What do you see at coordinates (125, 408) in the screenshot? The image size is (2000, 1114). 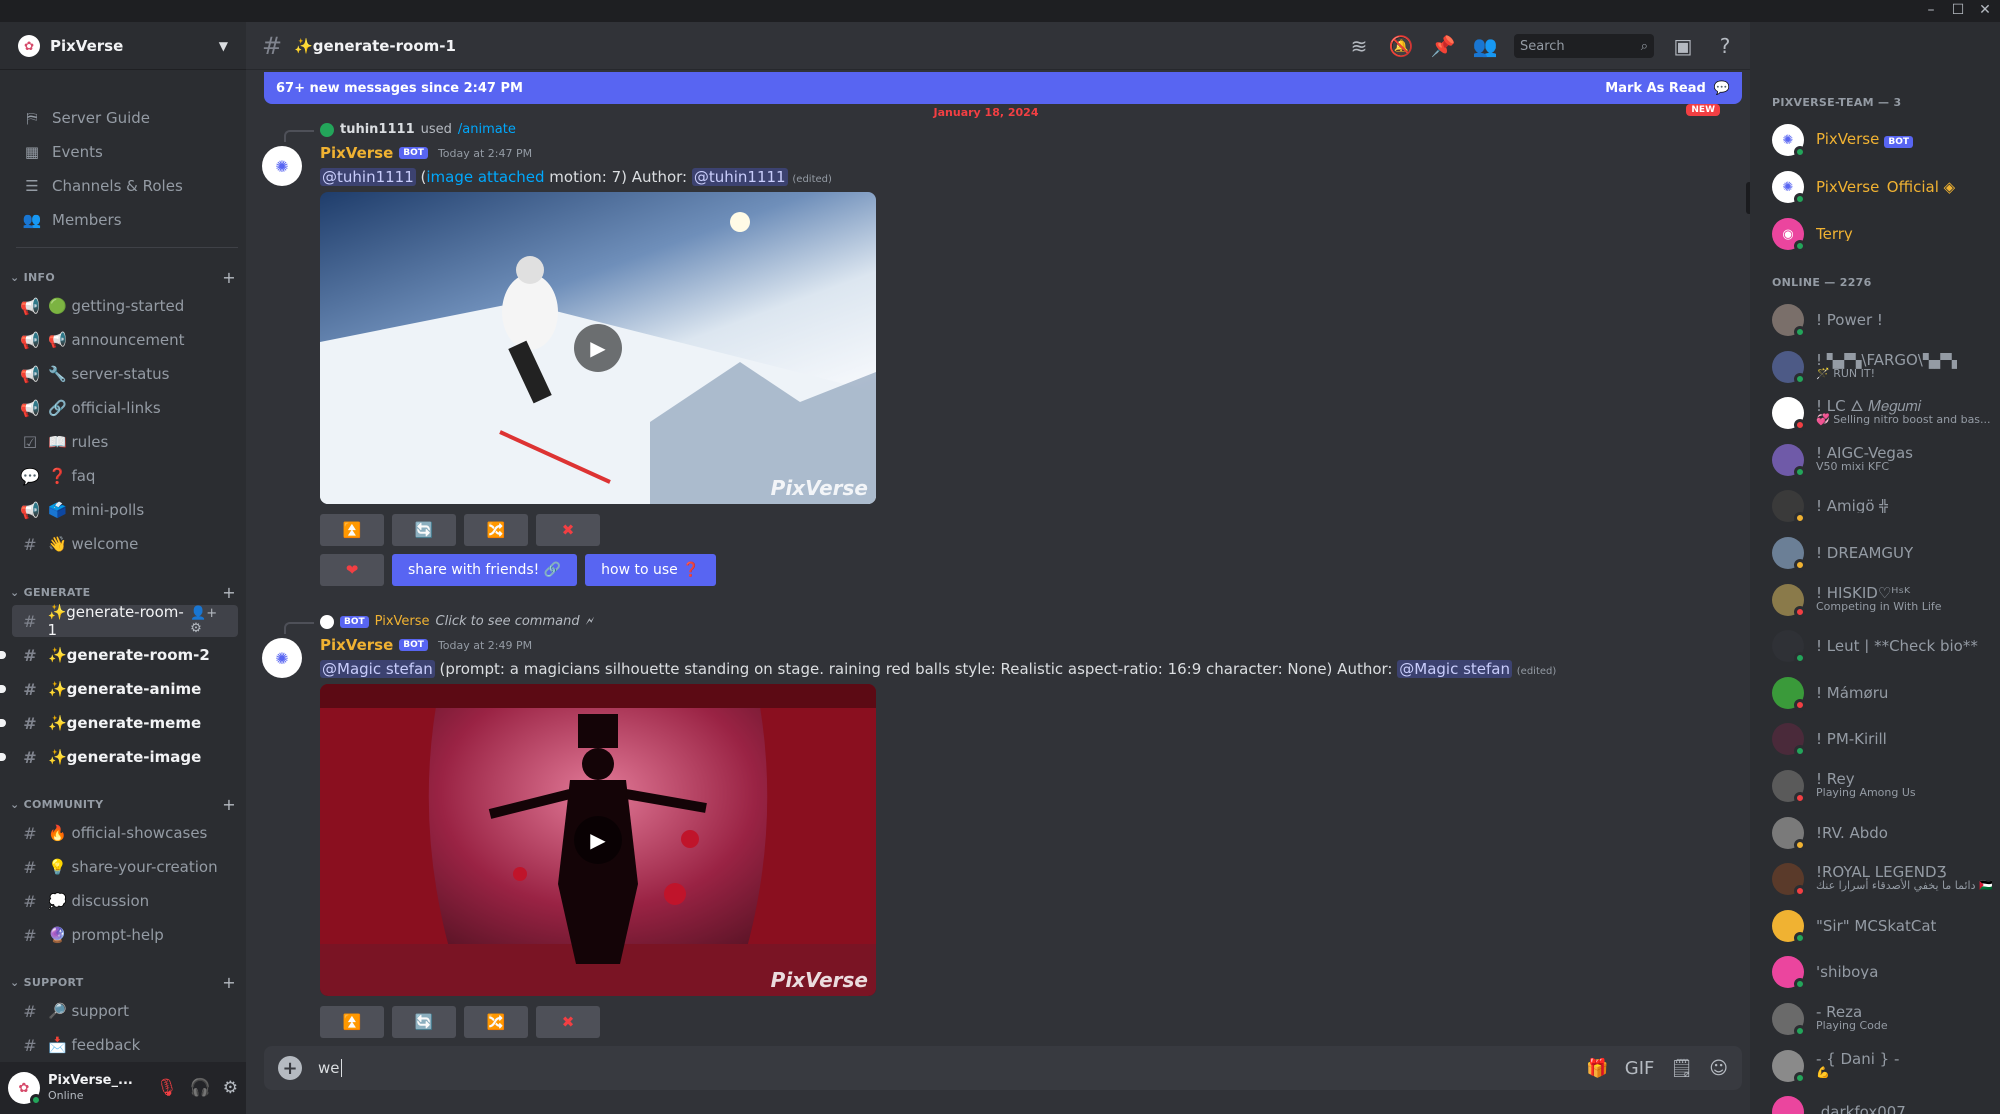 I see `channel-official-links: 📢 🔗 official-links` at bounding box center [125, 408].